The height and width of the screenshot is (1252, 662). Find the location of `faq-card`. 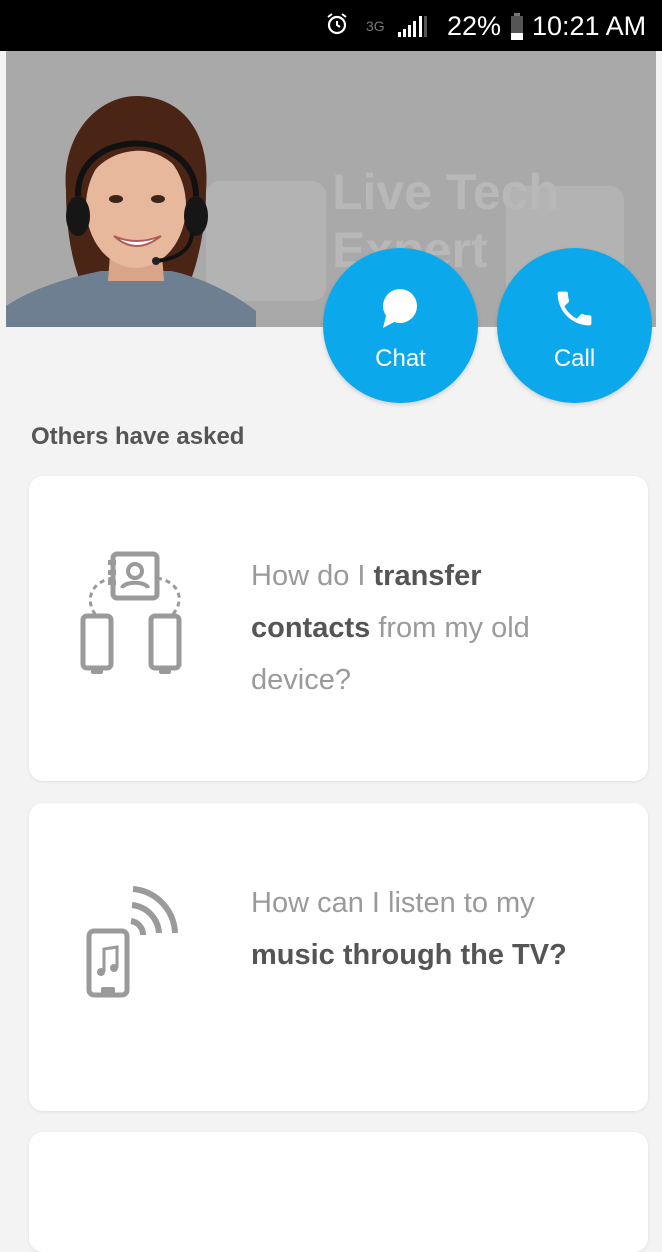

faq-card is located at coordinates (338, 1192).